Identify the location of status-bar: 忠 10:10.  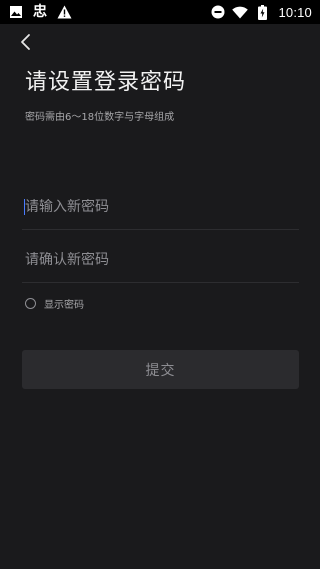
(160, 12).